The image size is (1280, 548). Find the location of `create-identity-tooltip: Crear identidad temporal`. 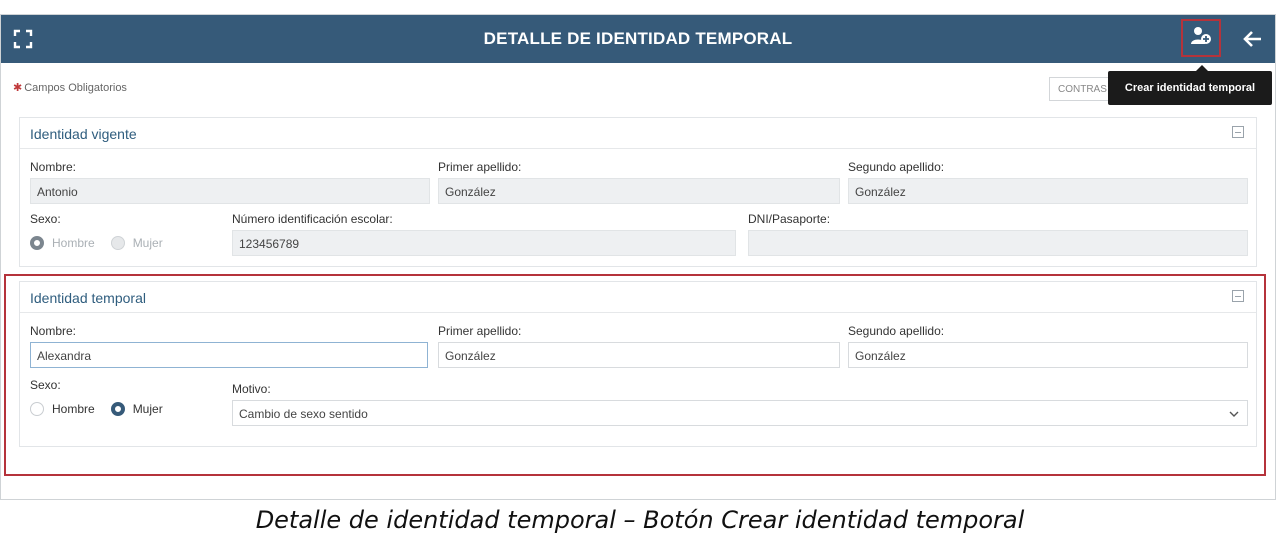

create-identity-tooltip: Crear identidad temporal is located at coordinates (1190, 85).